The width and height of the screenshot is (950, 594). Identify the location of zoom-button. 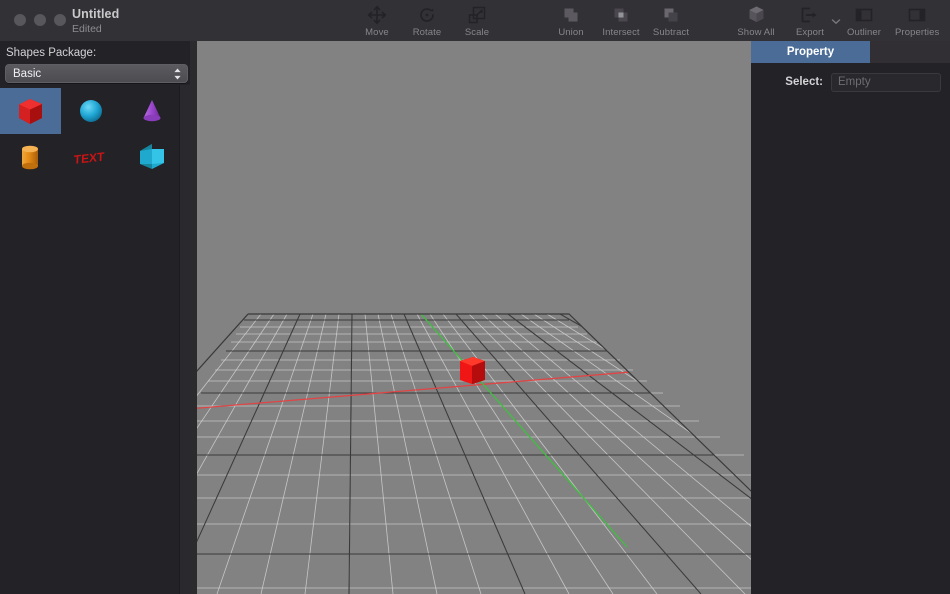
(60, 20).